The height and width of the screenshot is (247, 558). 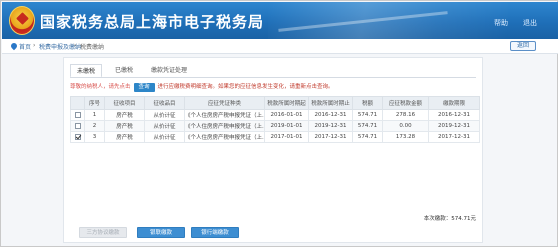 I want to click on col-period-start: 税款所属时期起, so click(x=286, y=103).